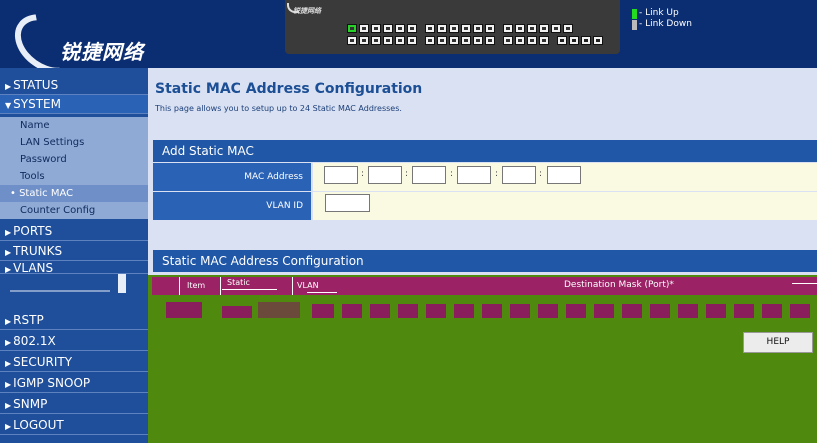  Describe the element at coordinates (8, 105) in the screenshot. I see `triangle-down-icon: ▼` at that location.